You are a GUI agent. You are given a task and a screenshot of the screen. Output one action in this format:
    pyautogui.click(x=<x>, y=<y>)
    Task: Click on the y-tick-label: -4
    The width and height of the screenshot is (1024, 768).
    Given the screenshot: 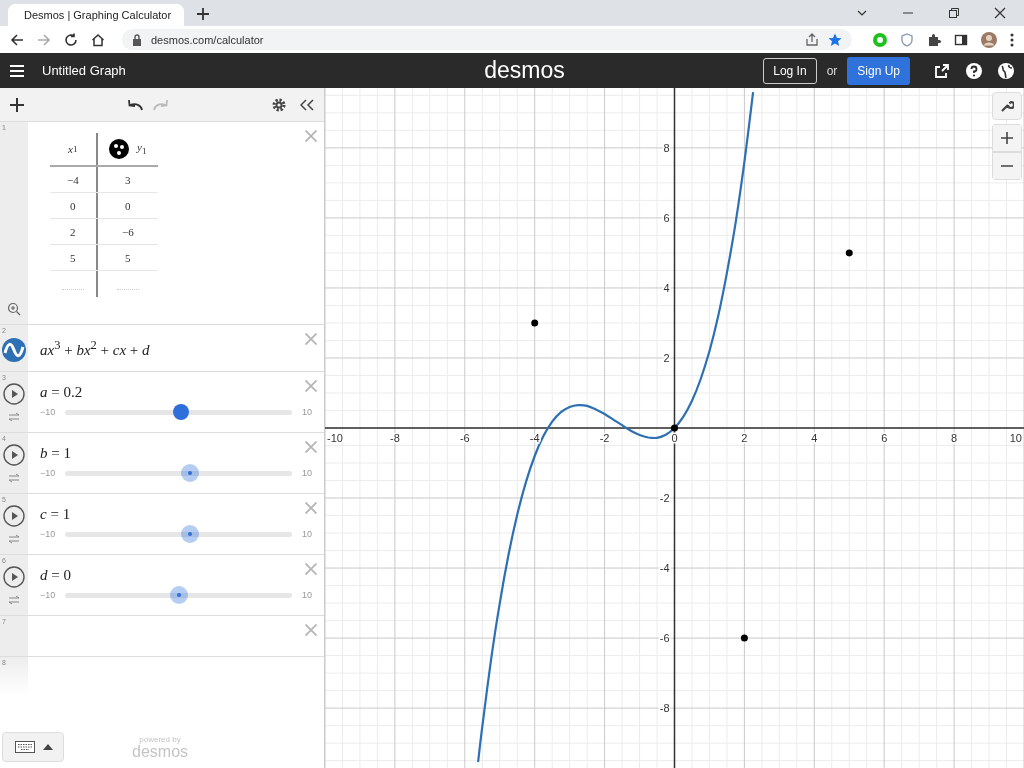 What is the action you would take?
    pyautogui.click(x=664, y=568)
    